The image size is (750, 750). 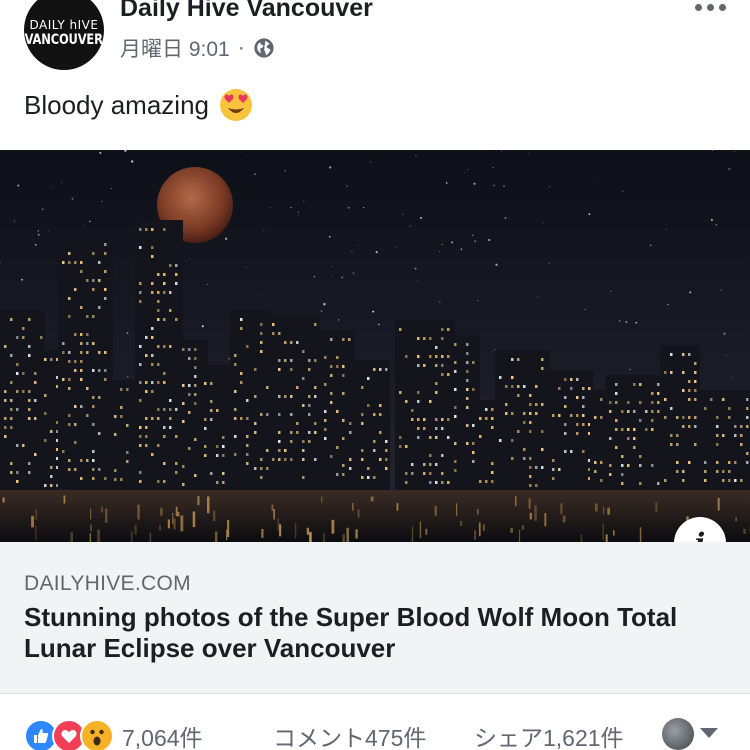 I want to click on page-name: Daily Hive Vancouver, so click(x=246, y=11).